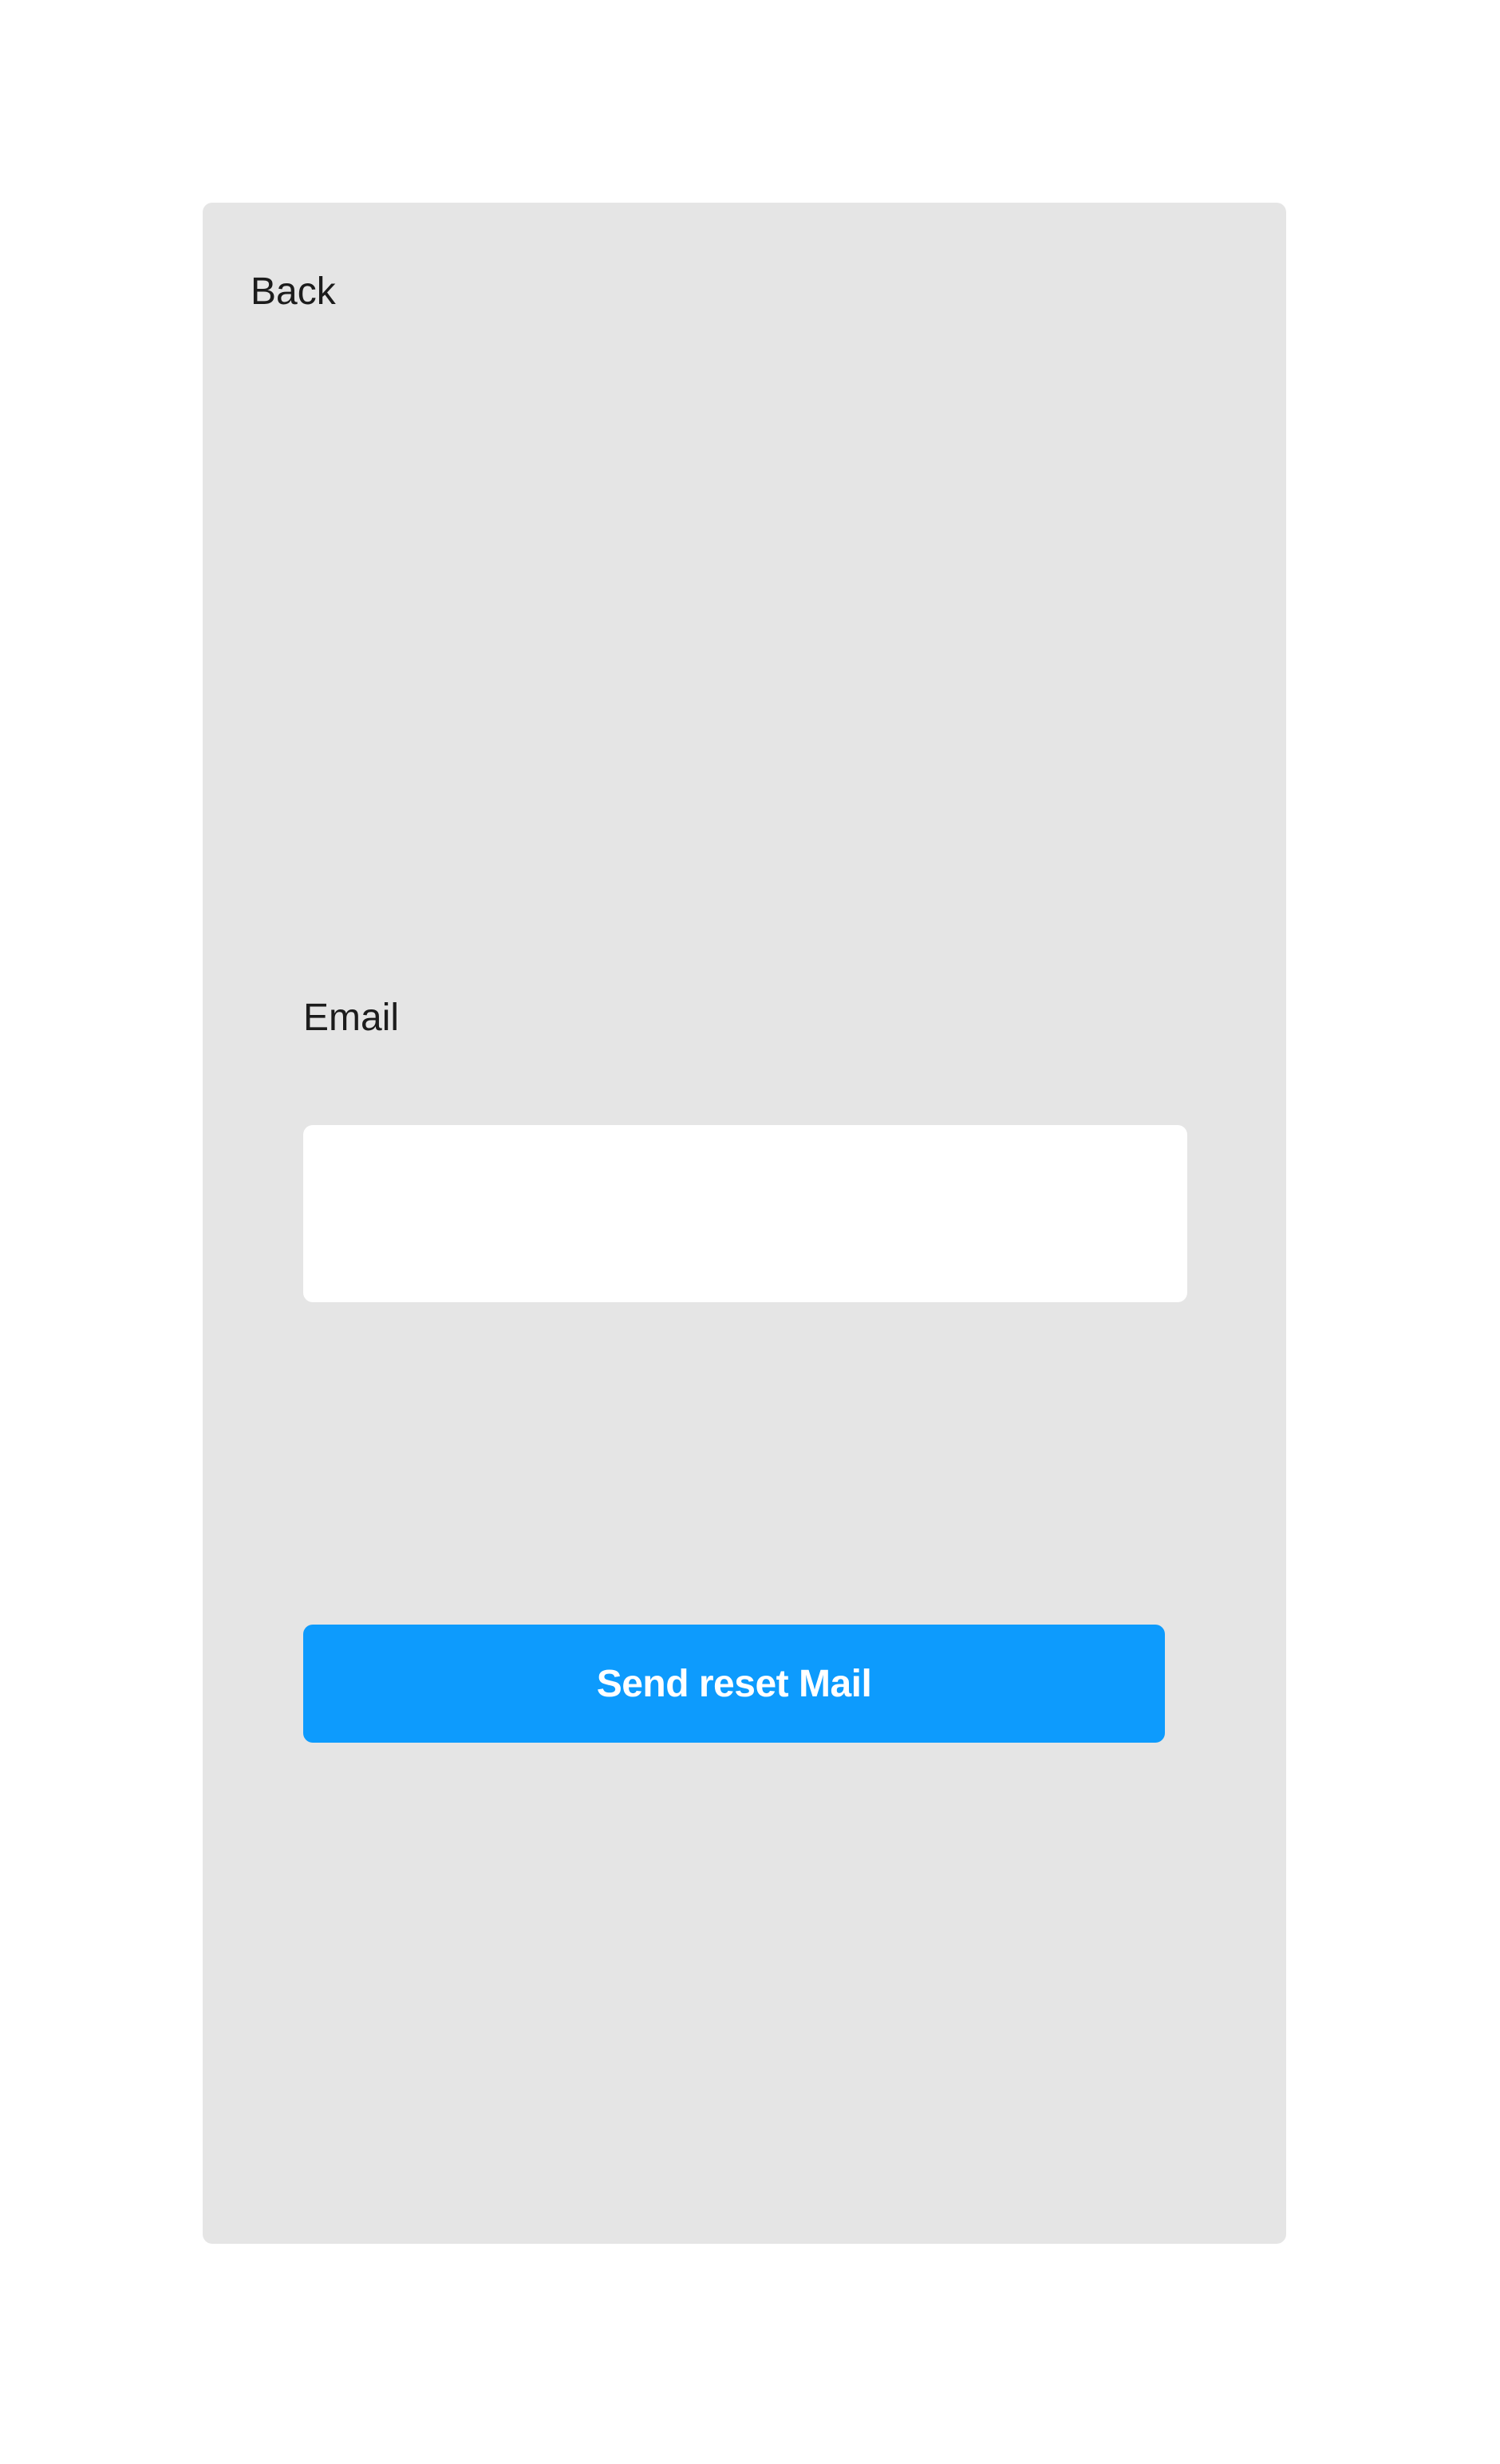 The image size is (1500, 2464). I want to click on email-label: Email, so click(351, 1018).